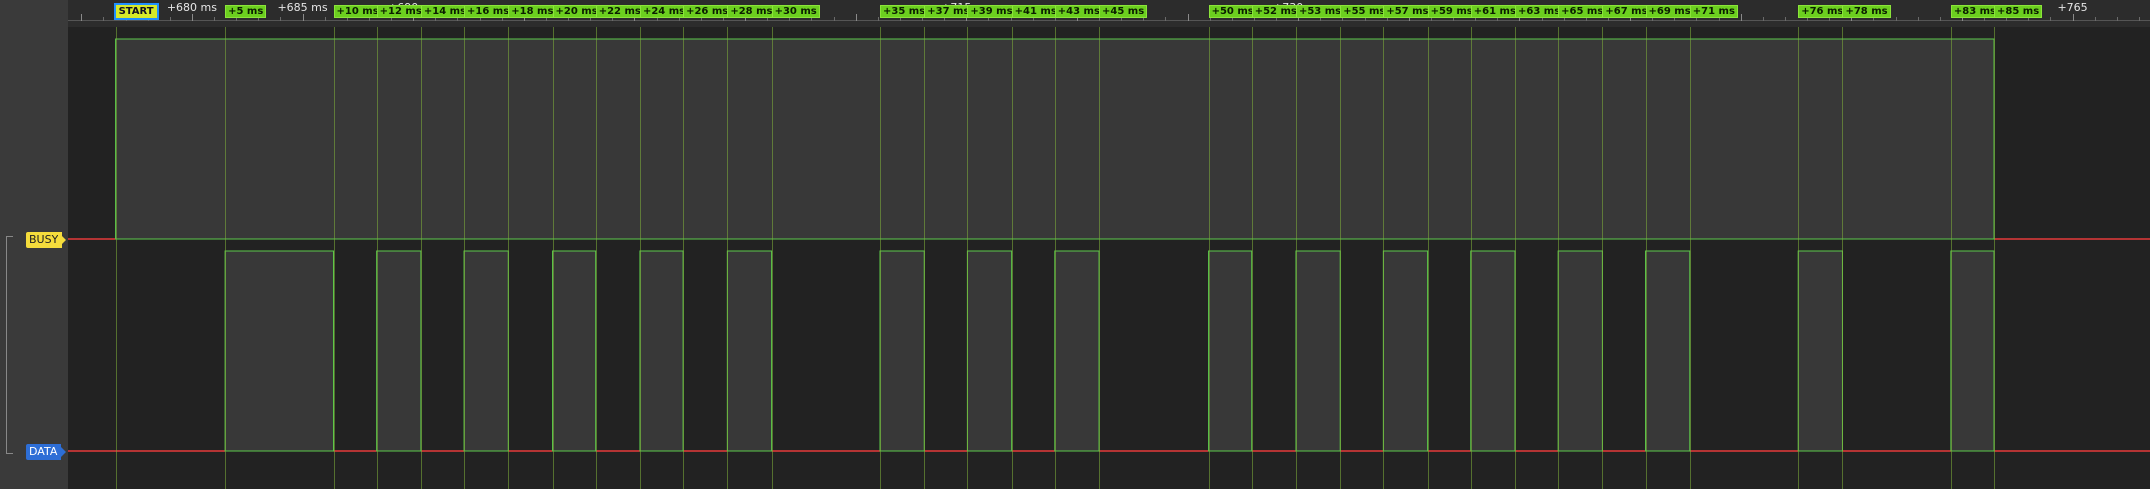 Image resolution: width=2150 pixels, height=489 pixels. I want to click on signal-label-column: BUSY DATA, so click(34, 244).